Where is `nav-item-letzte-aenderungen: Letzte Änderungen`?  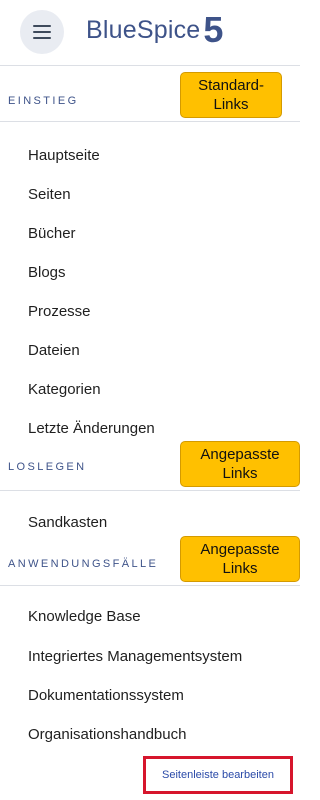 nav-item-letzte-aenderungen: Letzte Änderungen is located at coordinates (91, 428).